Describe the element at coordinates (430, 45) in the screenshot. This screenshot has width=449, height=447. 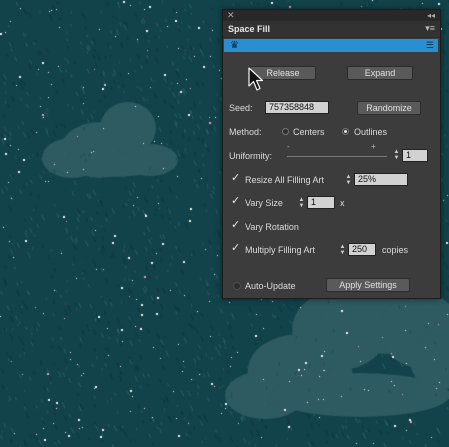
I see `grip-icon: ☰` at that location.